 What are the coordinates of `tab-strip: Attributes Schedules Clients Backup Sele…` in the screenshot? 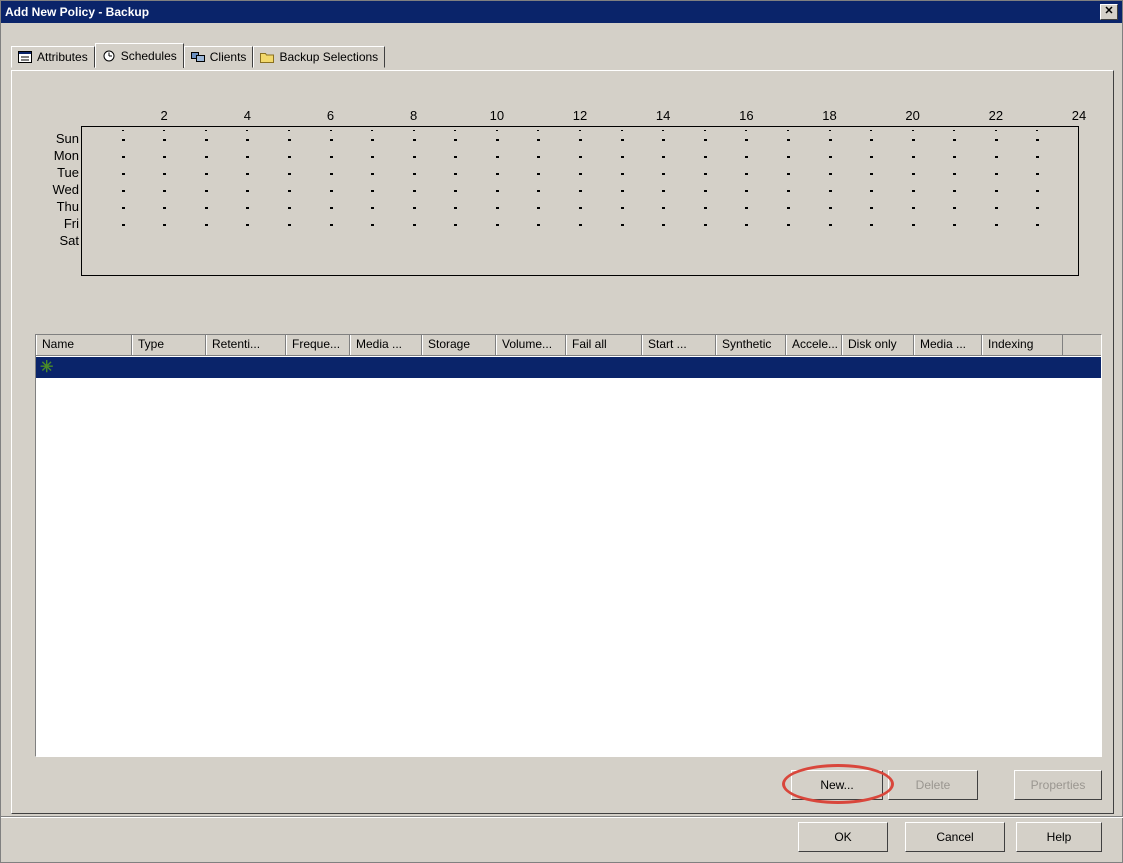 It's located at (198, 56).